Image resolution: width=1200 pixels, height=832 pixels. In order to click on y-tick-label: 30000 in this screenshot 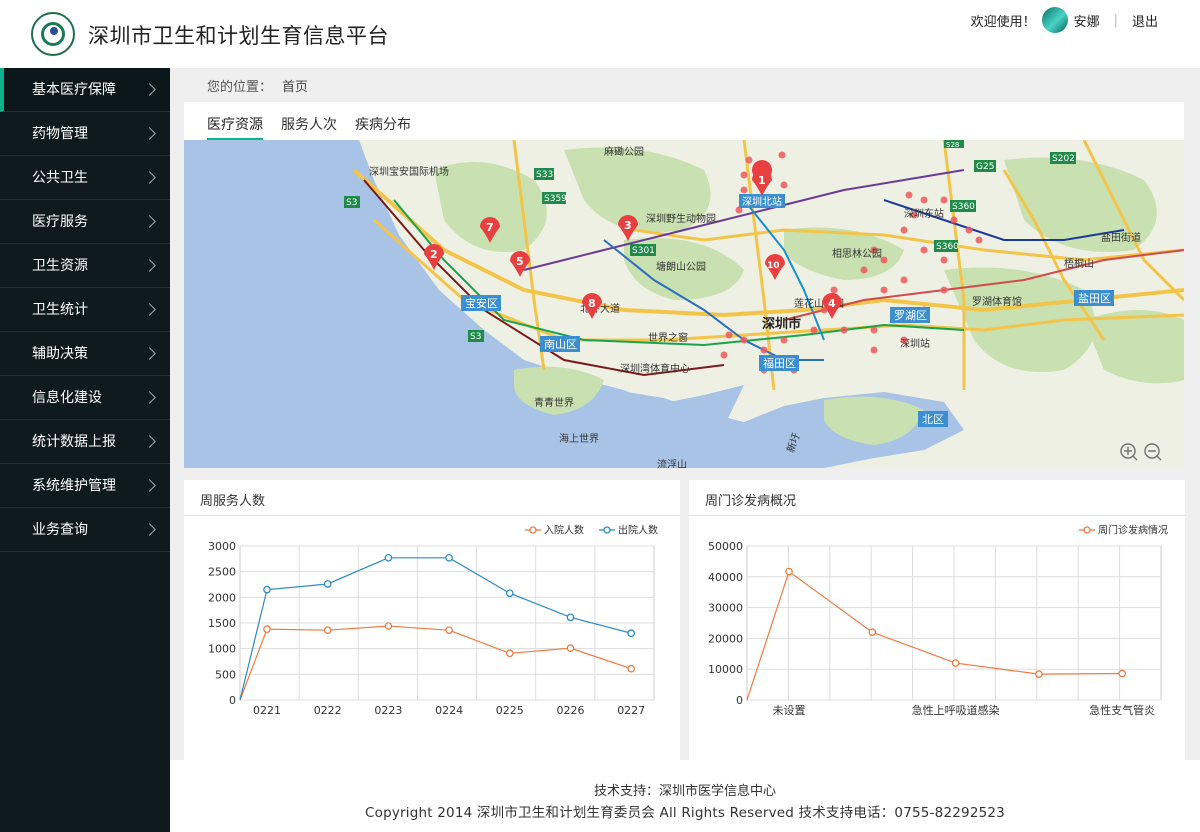, I will do `click(725, 608)`.